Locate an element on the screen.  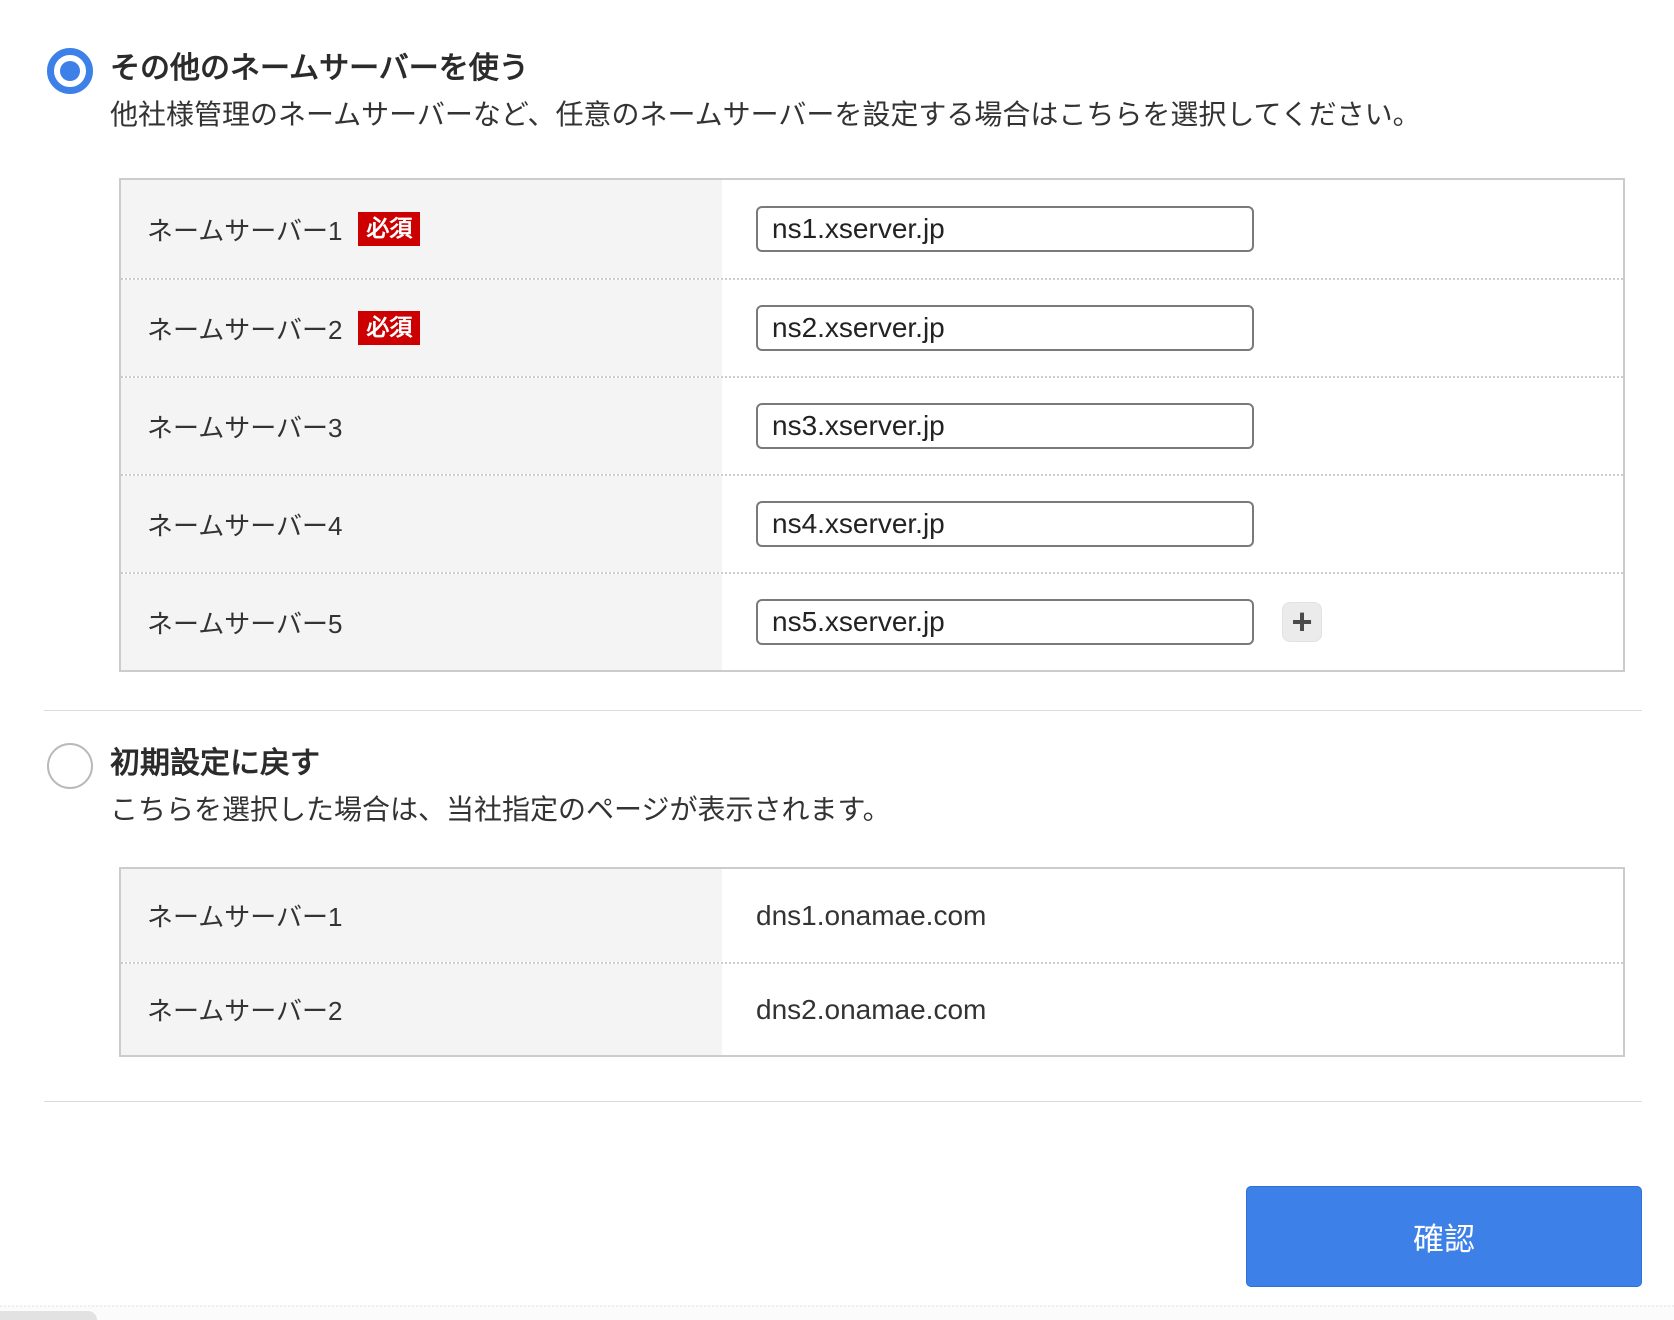
row-label: ネームサーバー3 is located at coordinates (245, 427).